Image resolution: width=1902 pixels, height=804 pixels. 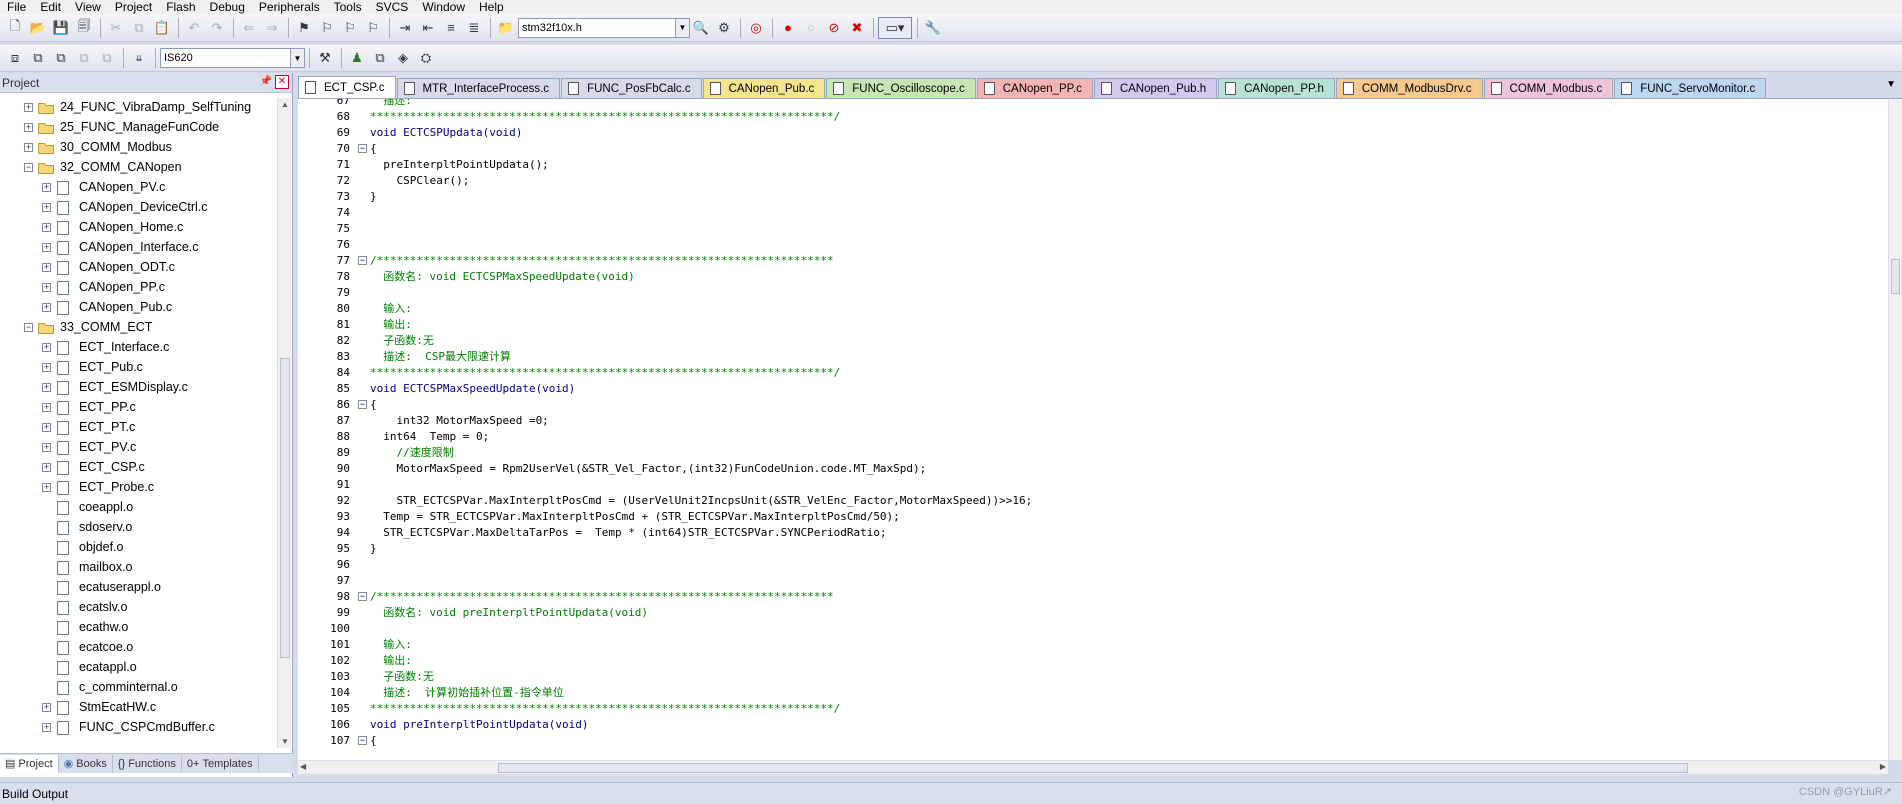 What do you see at coordinates (61, 28) in the screenshot?
I see `save-icon: 💾` at bounding box center [61, 28].